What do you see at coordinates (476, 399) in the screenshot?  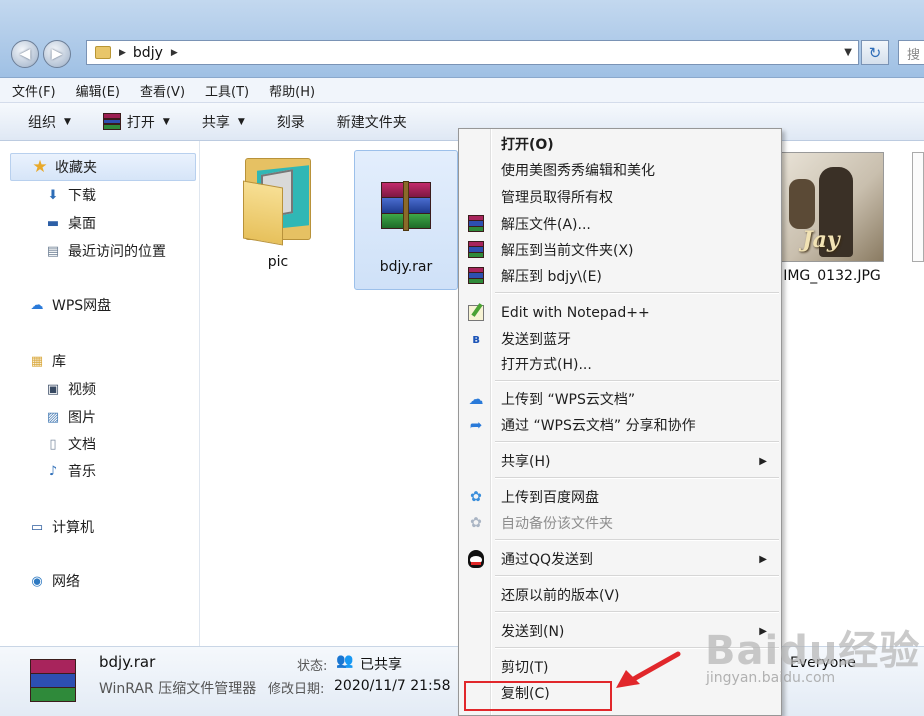 I see `cloud-upload-icon: ☁` at bounding box center [476, 399].